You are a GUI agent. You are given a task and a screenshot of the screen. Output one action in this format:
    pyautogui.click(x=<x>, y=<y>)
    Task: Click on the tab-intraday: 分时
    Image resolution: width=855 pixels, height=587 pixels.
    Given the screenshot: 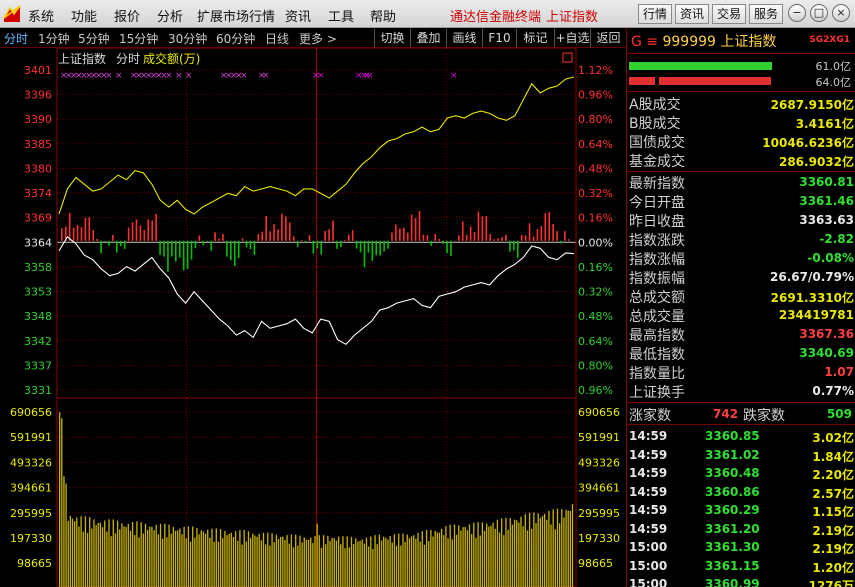 What is the action you would take?
    pyautogui.click(x=16, y=38)
    